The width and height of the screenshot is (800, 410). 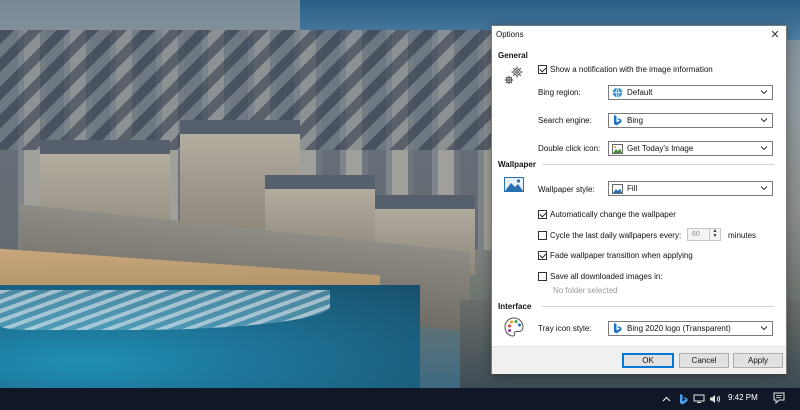 What do you see at coordinates (617, 188) in the screenshot?
I see `picture-icon` at bounding box center [617, 188].